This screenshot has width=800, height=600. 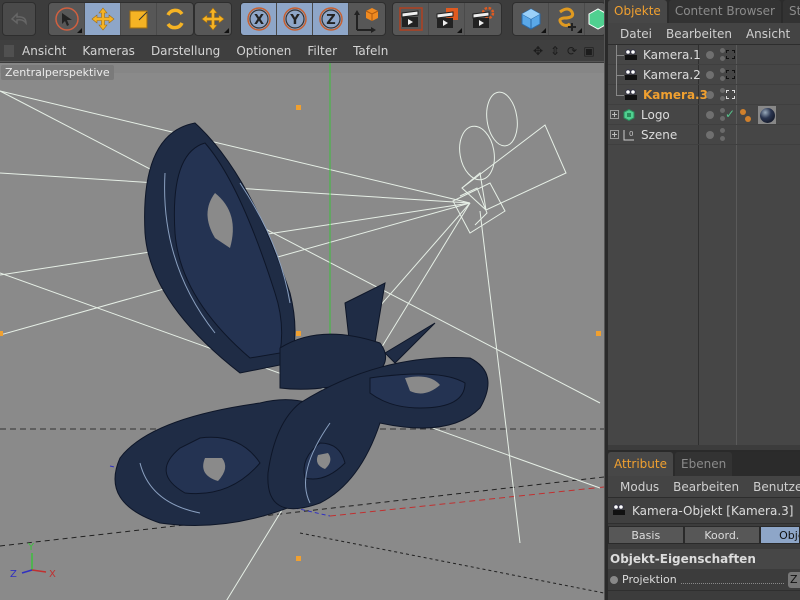 I want to click on zoom-icon: ⇕, so click(x=555, y=51).